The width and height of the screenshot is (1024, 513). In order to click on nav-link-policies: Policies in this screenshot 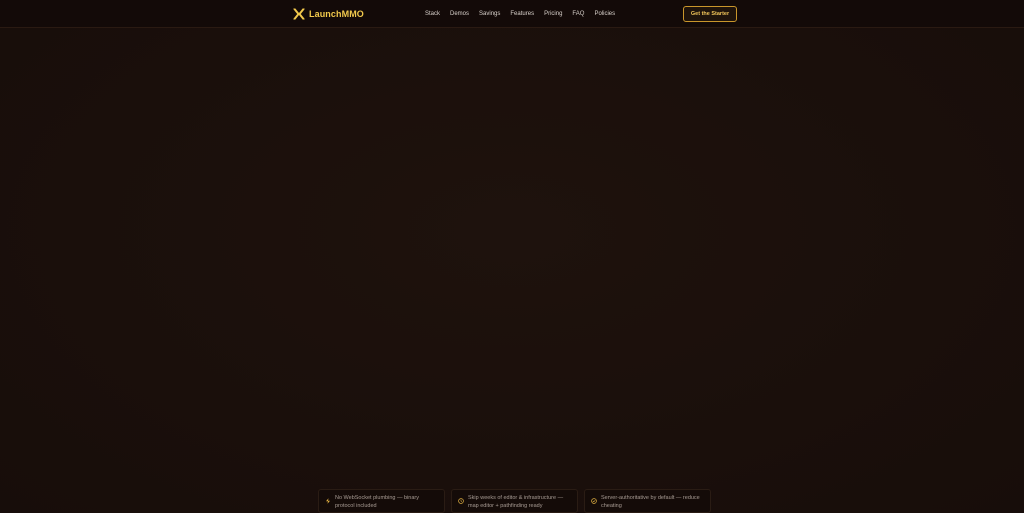, I will do `click(604, 14)`.